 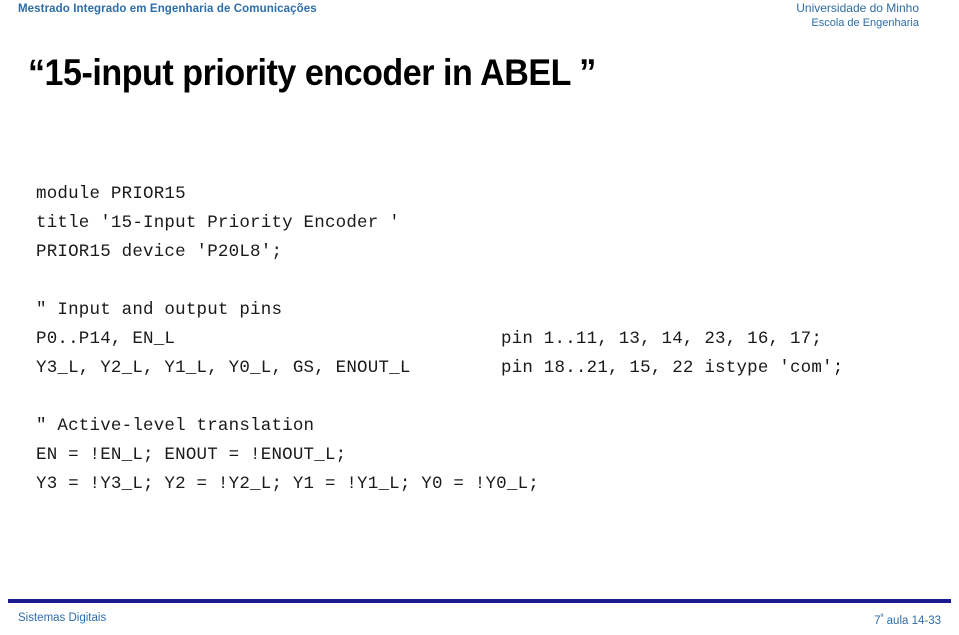 I want to click on slide-footer: Sistemas Digitais 7ª aula 14-33, so click(x=479, y=617).